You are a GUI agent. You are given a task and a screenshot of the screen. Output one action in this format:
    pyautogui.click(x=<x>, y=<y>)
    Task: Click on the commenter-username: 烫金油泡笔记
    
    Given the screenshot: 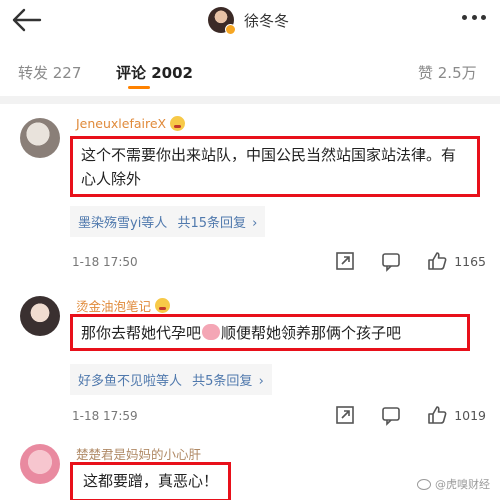 What is the action you would take?
    pyautogui.click(x=123, y=305)
    